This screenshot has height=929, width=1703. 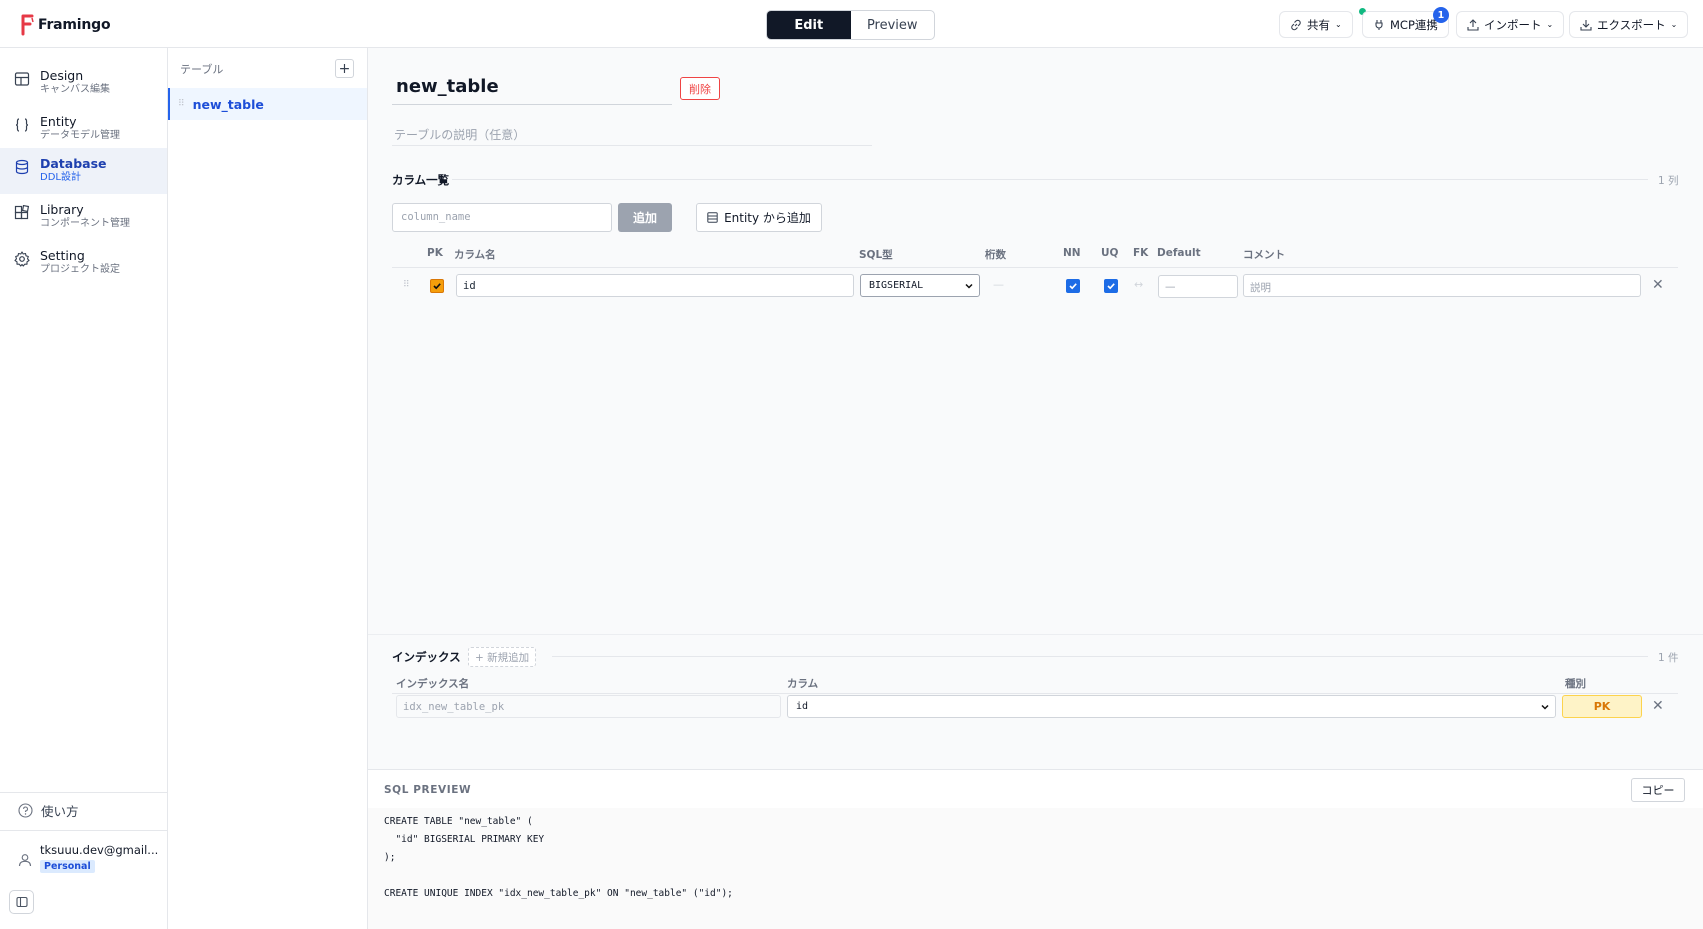 I want to click on uq-checkbox, so click(x=1111, y=286).